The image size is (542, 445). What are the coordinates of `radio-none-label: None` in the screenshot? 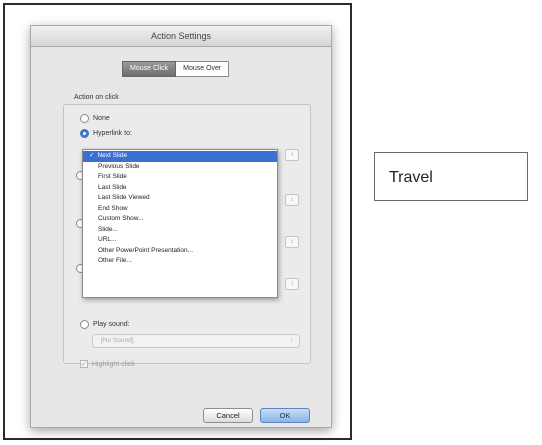 It's located at (101, 118).